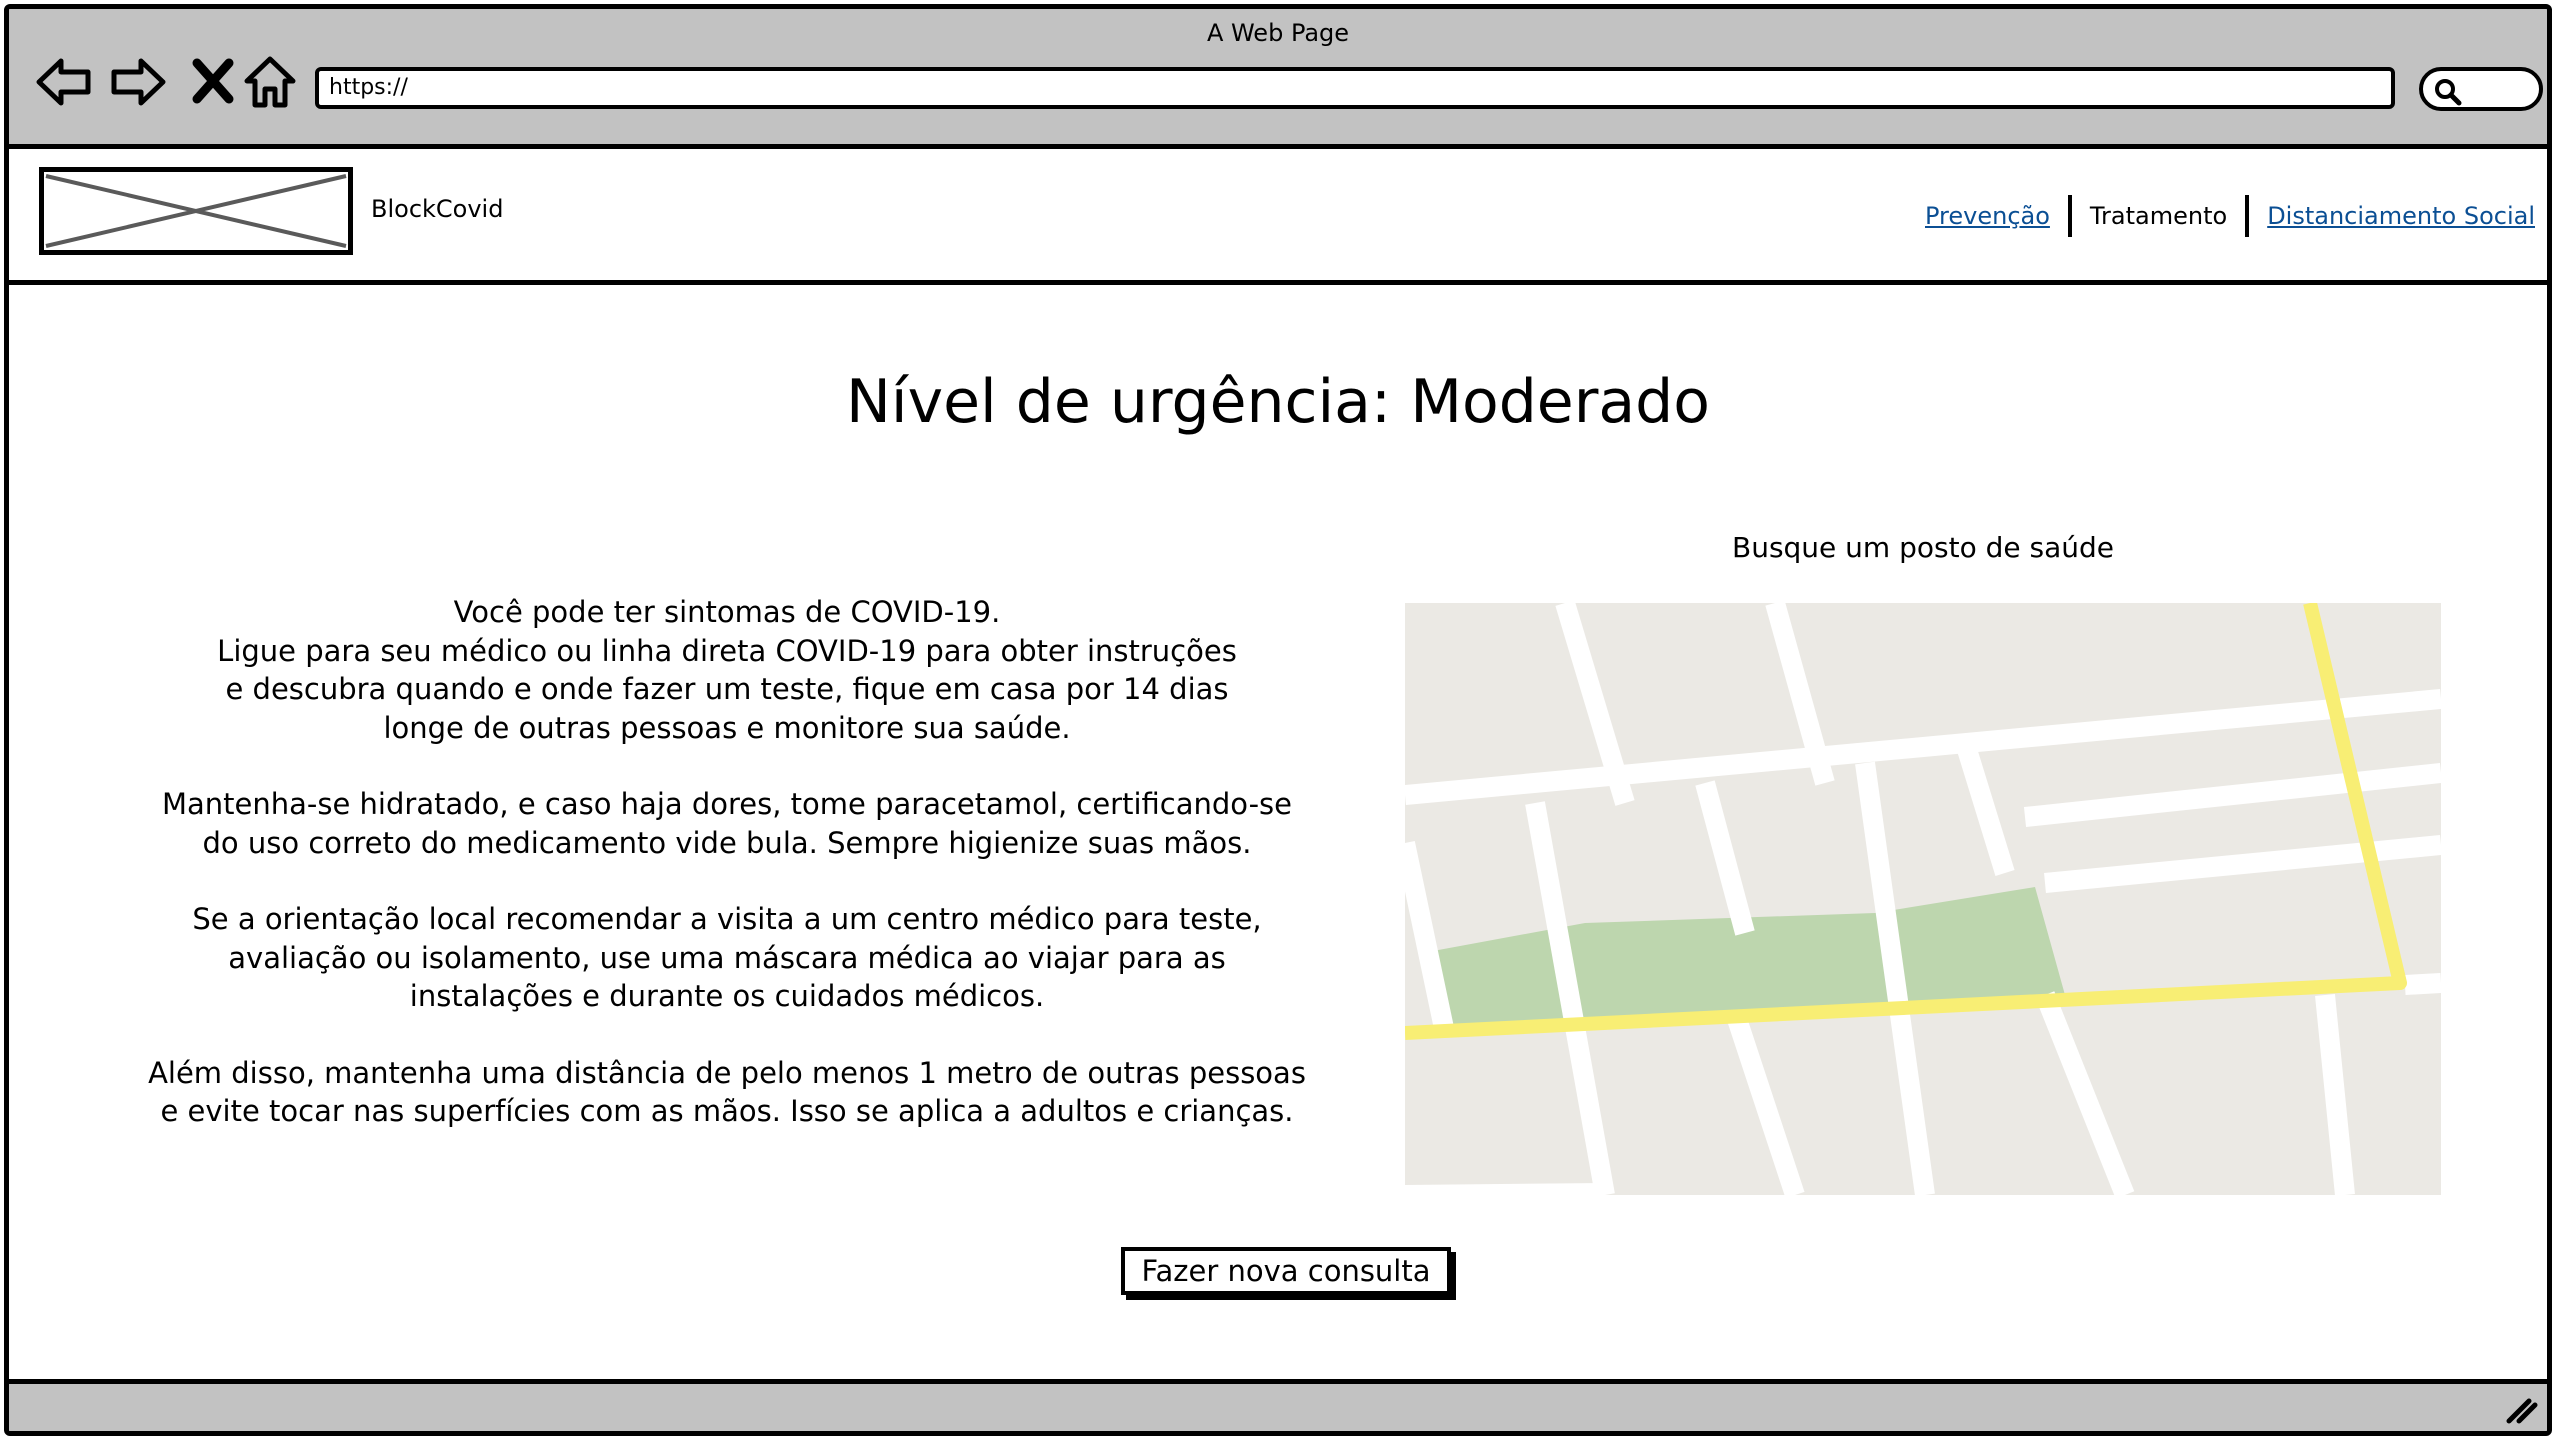 The height and width of the screenshot is (1440, 2560). What do you see at coordinates (214, 82) in the screenshot?
I see `stop-icon` at bounding box center [214, 82].